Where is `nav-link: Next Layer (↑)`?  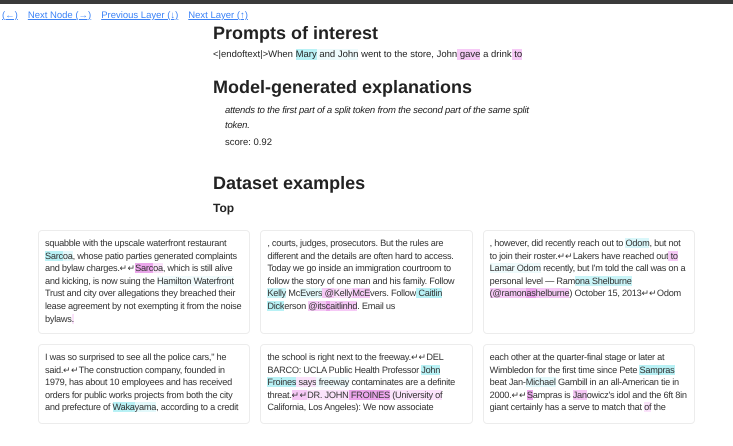 nav-link: Next Layer (↑) is located at coordinates (218, 16).